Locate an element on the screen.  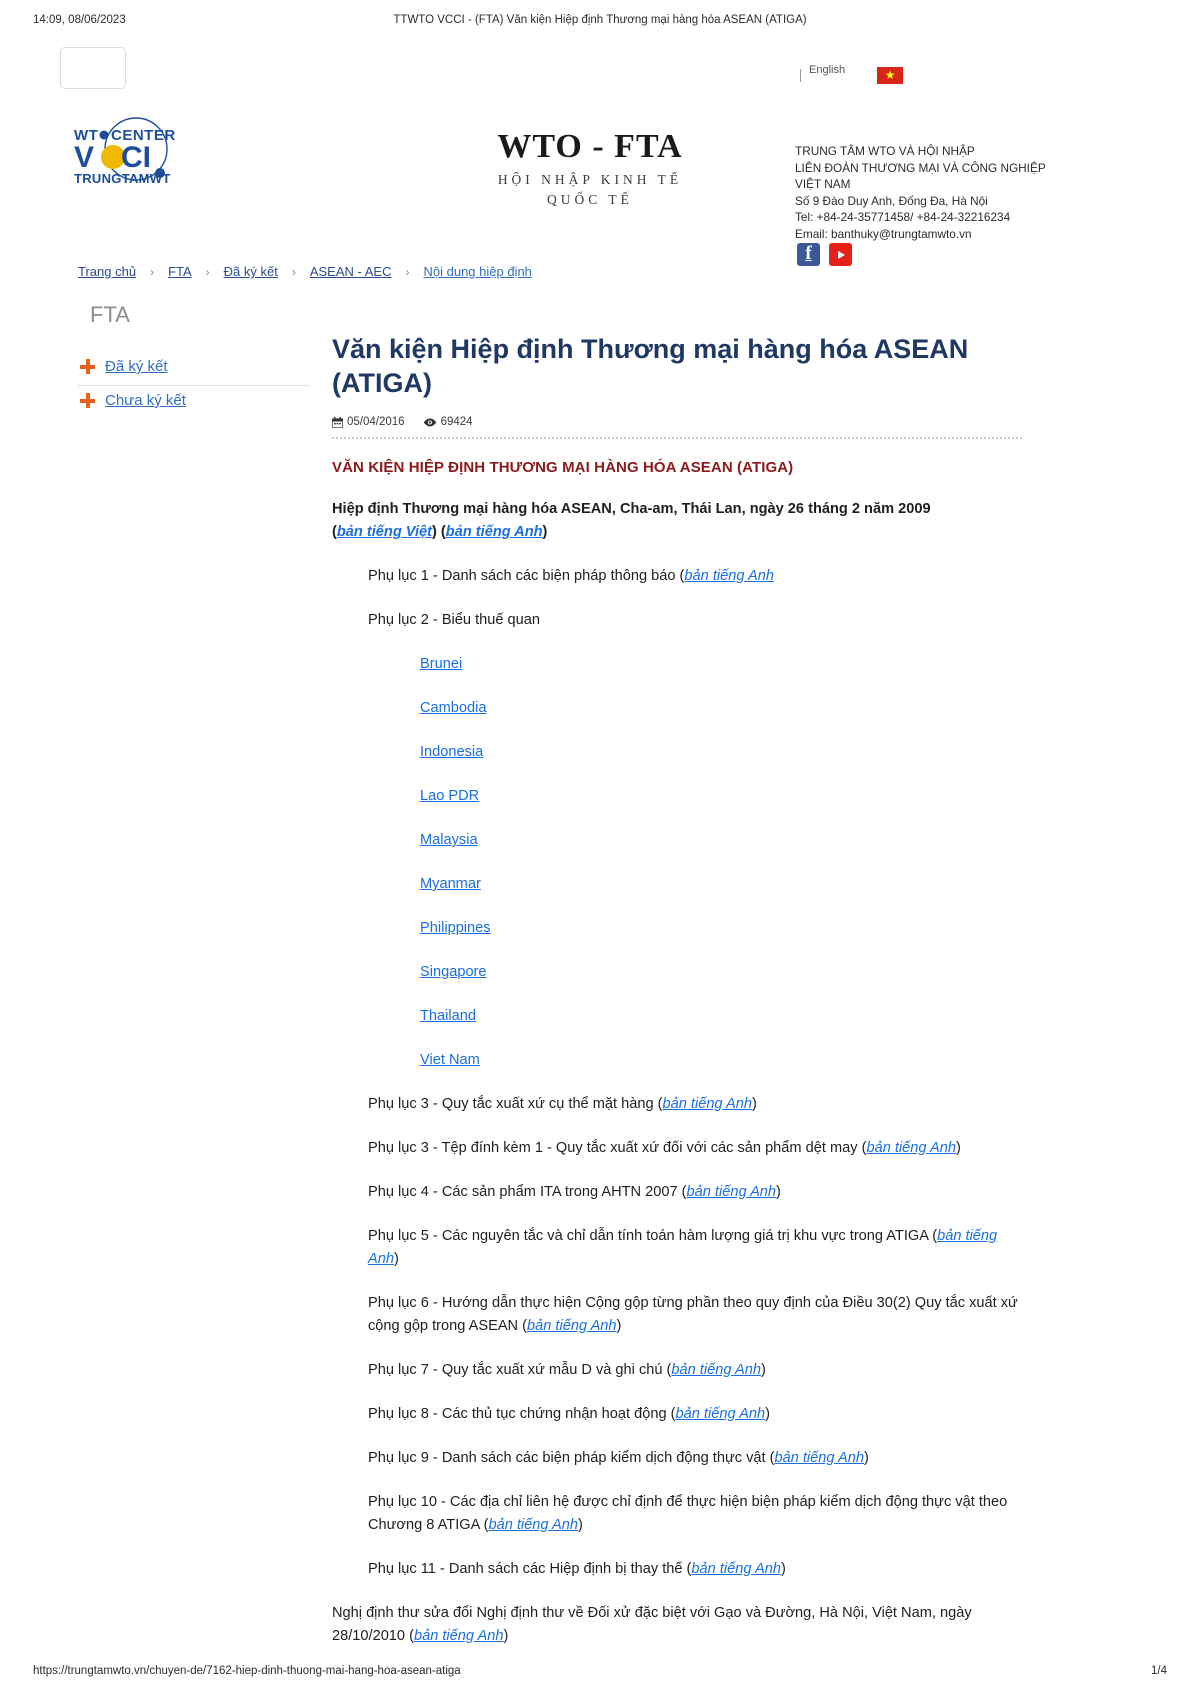
country-link-singapore: Singapore is located at coordinates (453, 972).